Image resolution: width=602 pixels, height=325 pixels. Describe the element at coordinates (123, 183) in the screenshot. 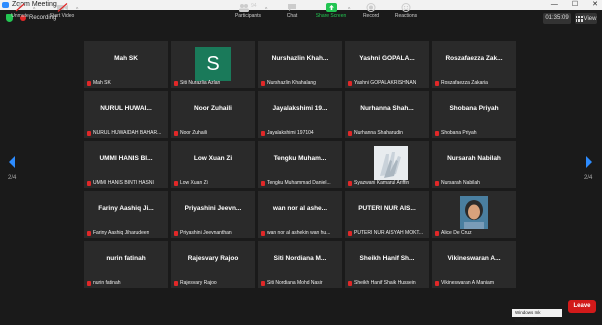

I see `participant-label-text: UMMI HANIS BINTI HASNI` at that location.